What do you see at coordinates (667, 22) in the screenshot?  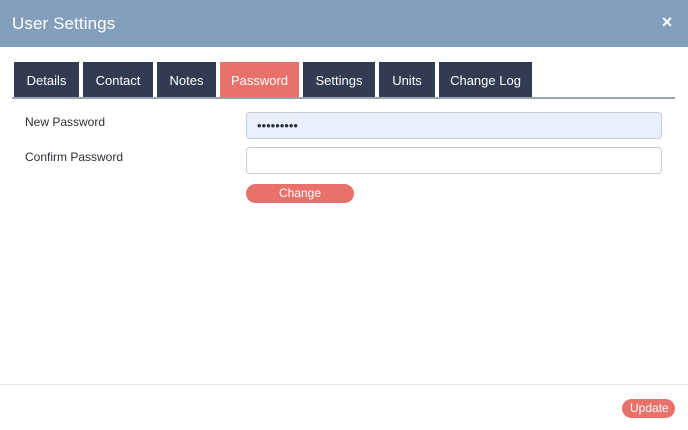 I see `close-icon: ×` at bounding box center [667, 22].